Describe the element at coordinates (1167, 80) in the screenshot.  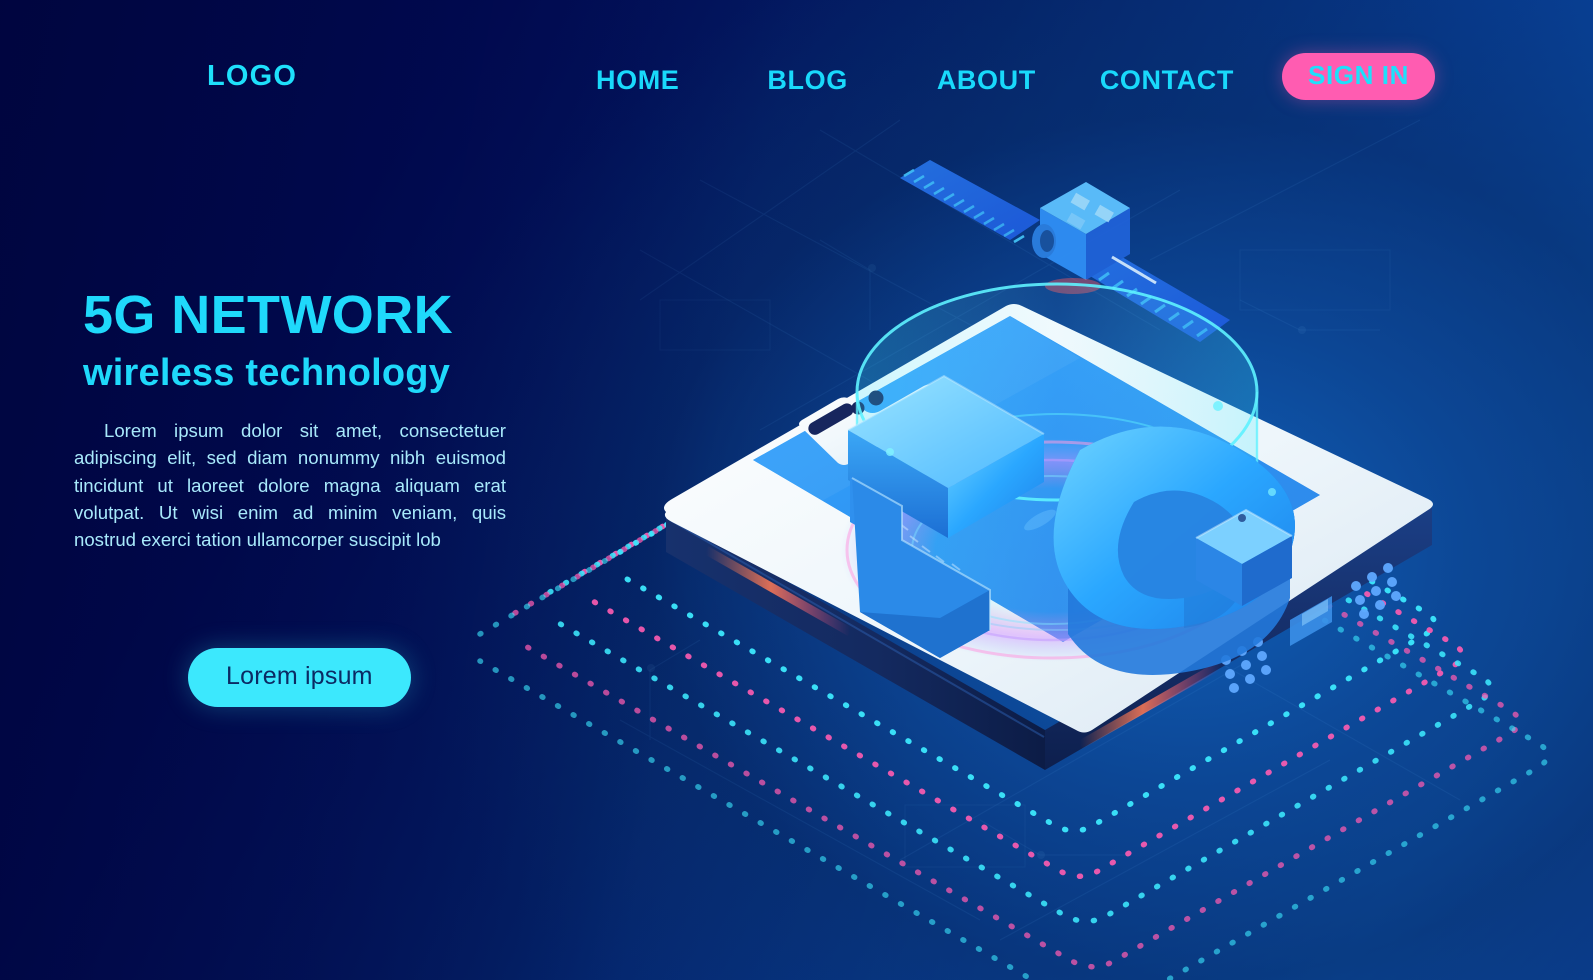
I see `nav-link-contact: CONTACT` at that location.